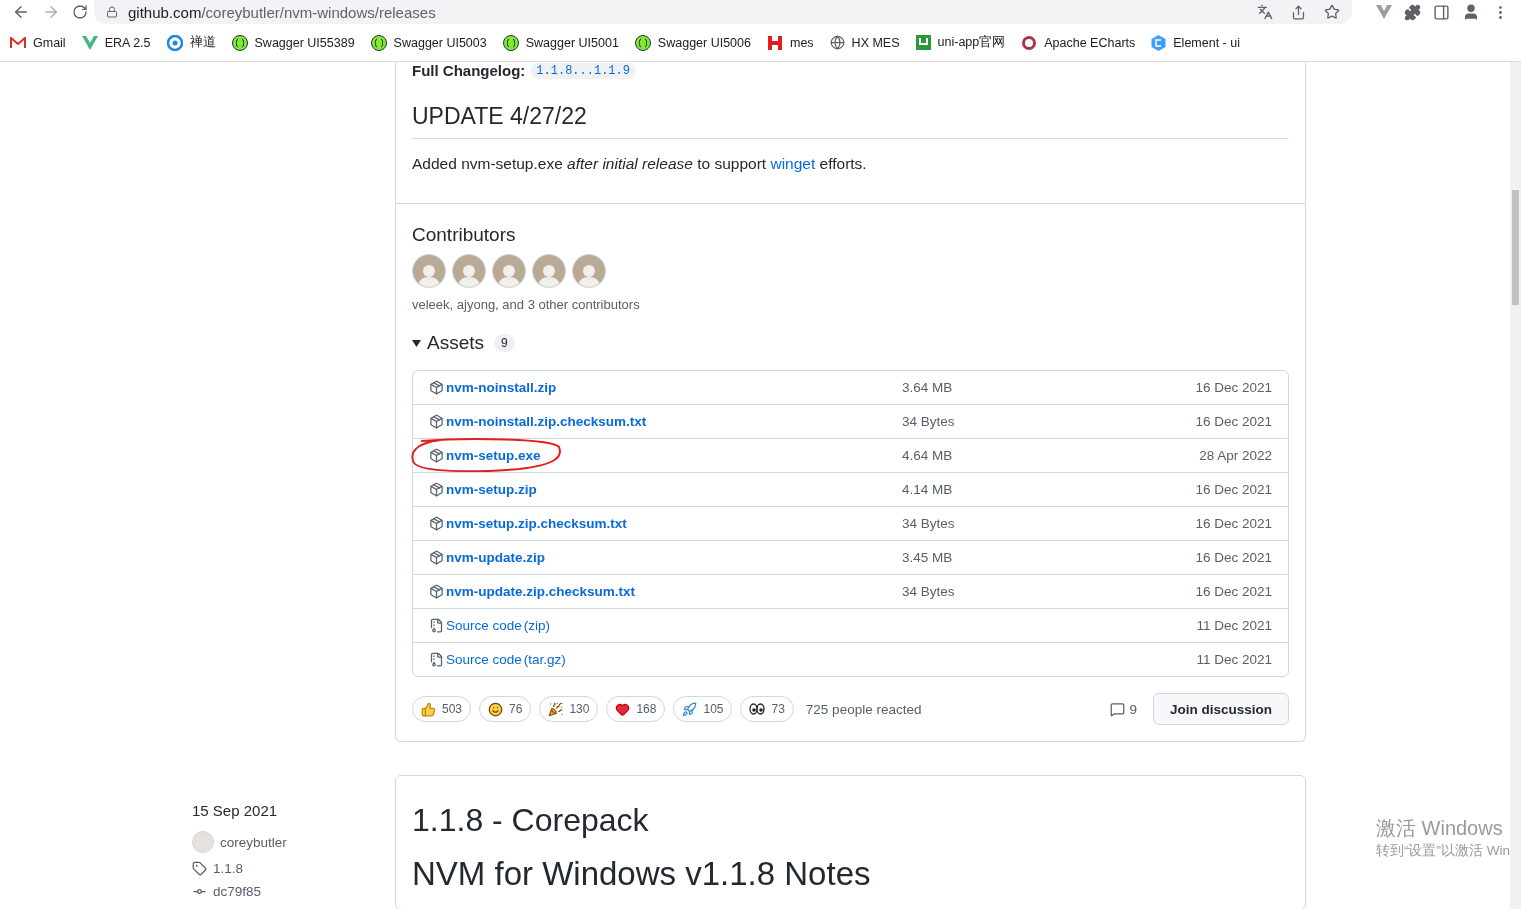 The image size is (1521, 909). I want to click on assets-count: 9, so click(504, 343).